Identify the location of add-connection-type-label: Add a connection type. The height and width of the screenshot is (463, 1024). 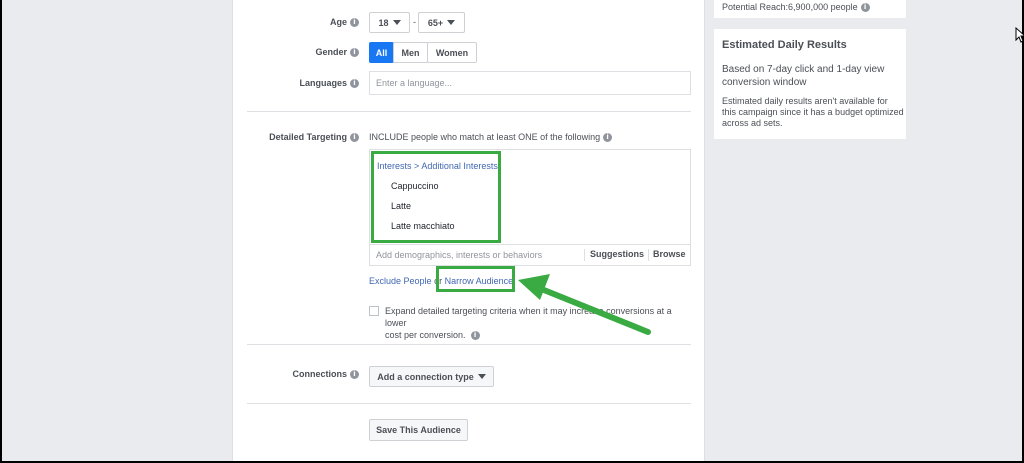
(425, 376).